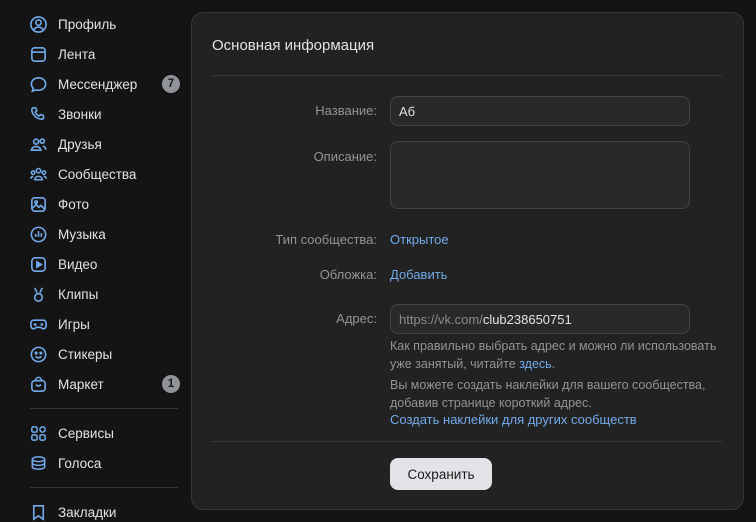 The width and height of the screenshot is (756, 522). What do you see at coordinates (346, 110) in the screenshot?
I see `name-label: Название:` at bounding box center [346, 110].